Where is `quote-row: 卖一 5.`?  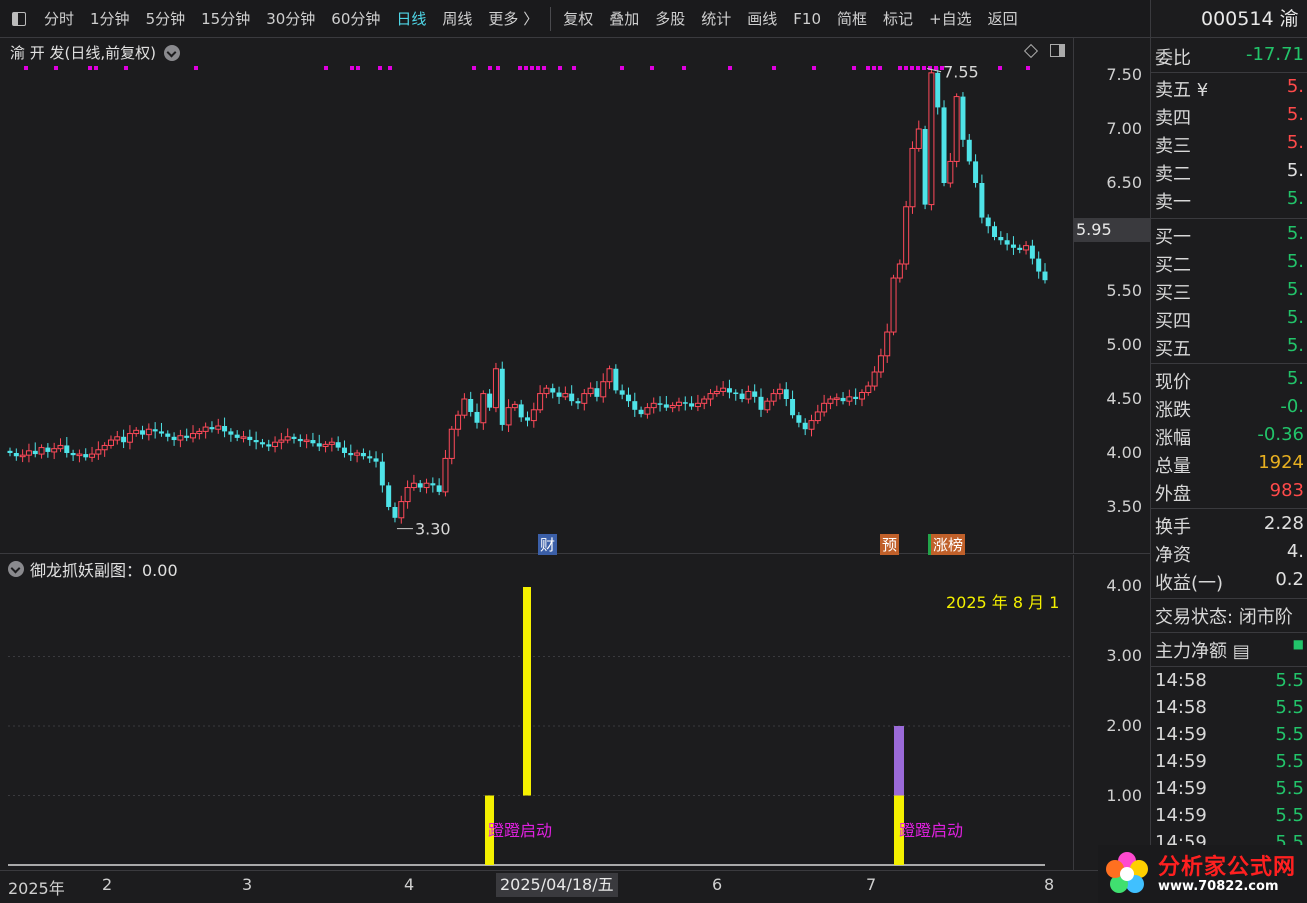
quote-row: 卖一 5. is located at coordinates (1231, 202).